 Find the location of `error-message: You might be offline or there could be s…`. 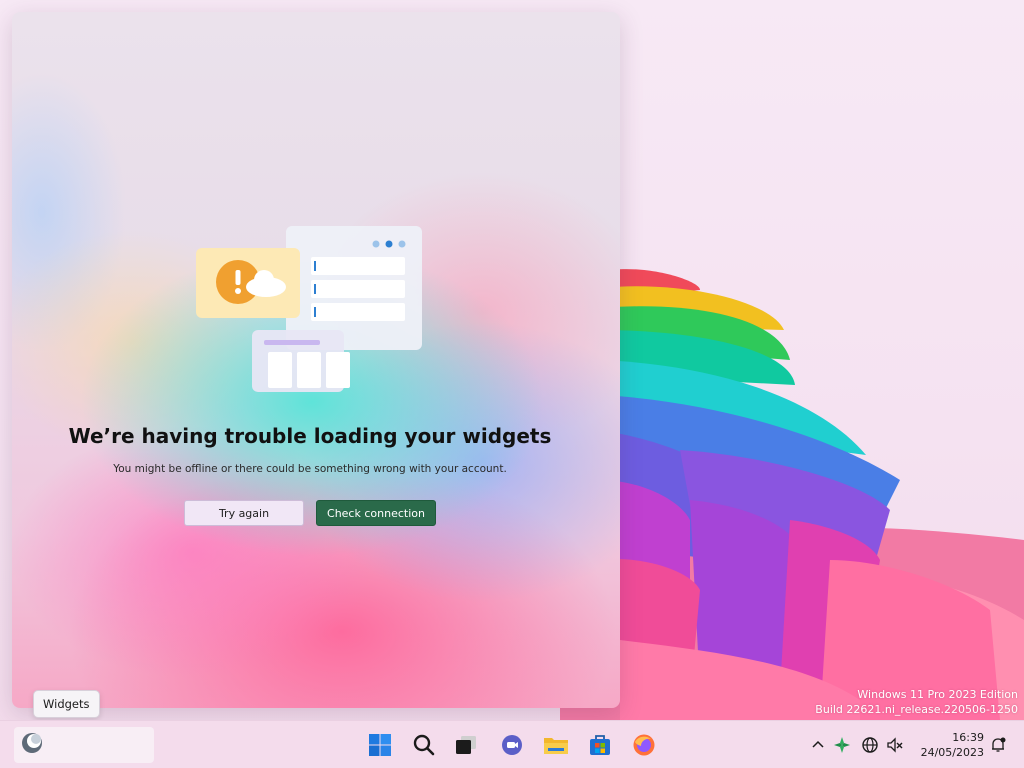

error-message: You might be offline or there could be s… is located at coordinates (310, 469).